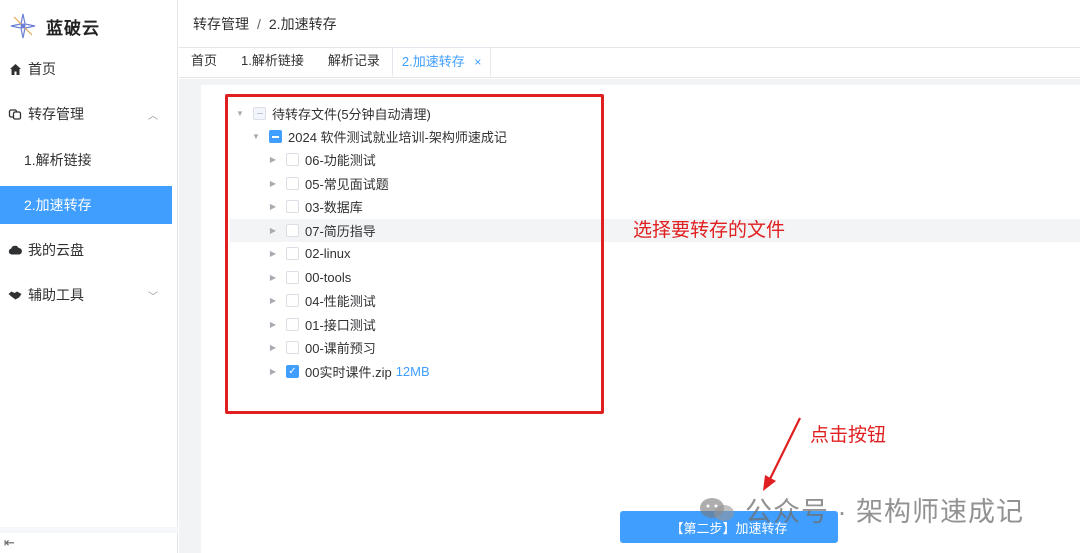 The height and width of the screenshot is (553, 1080). What do you see at coordinates (709, 230) in the screenshot?
I see `annotation-select-files: 选择要转存的文件` at bounding box center [709, 230].